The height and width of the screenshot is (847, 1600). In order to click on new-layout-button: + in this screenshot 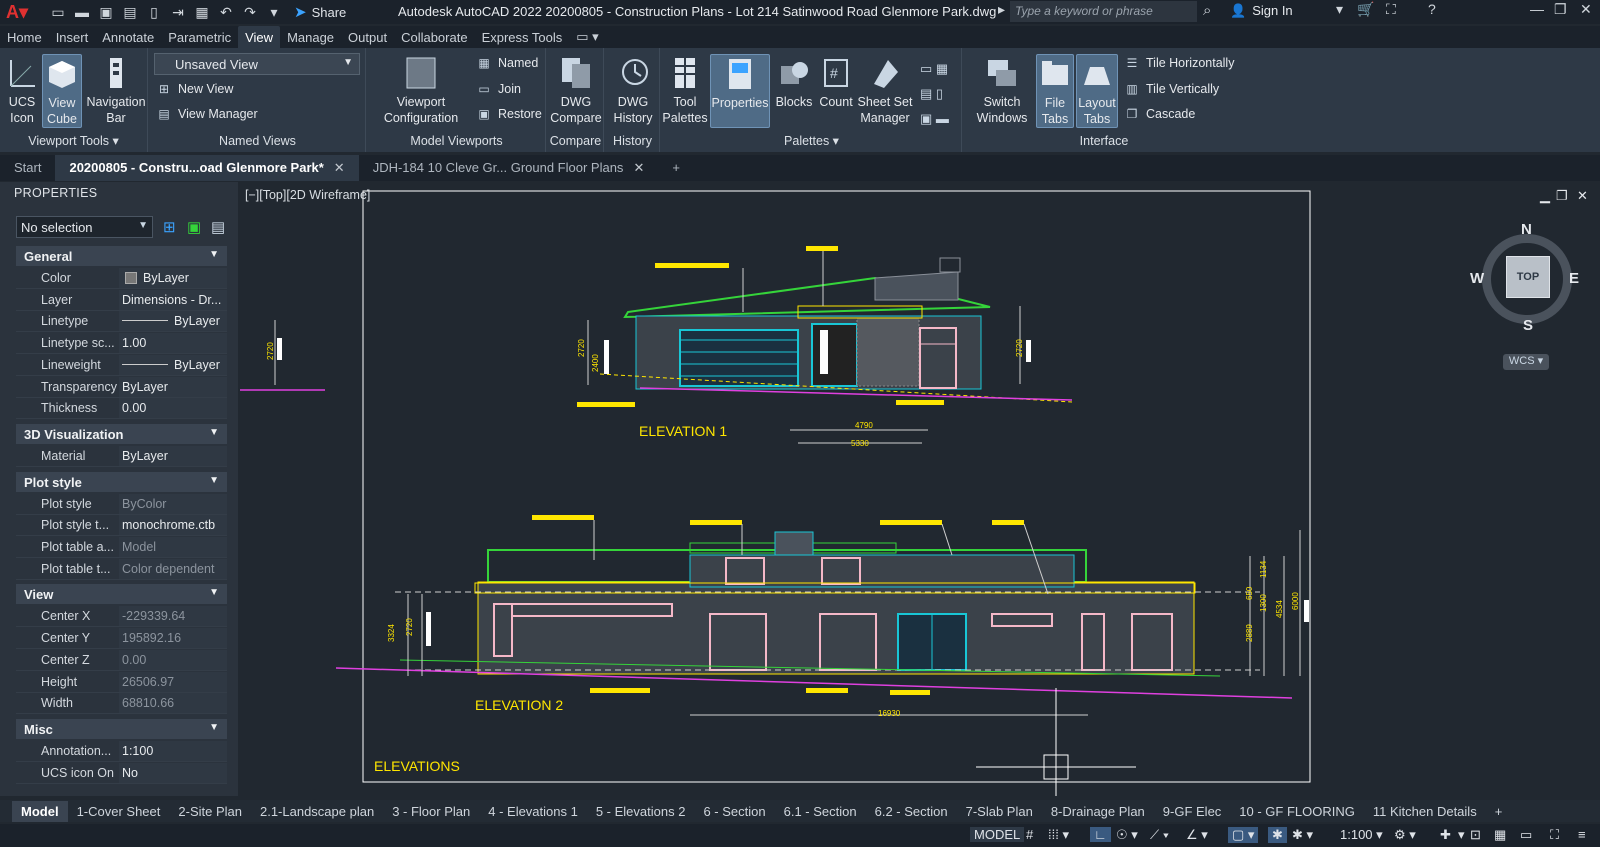, I will do `click(1499, 811)`.